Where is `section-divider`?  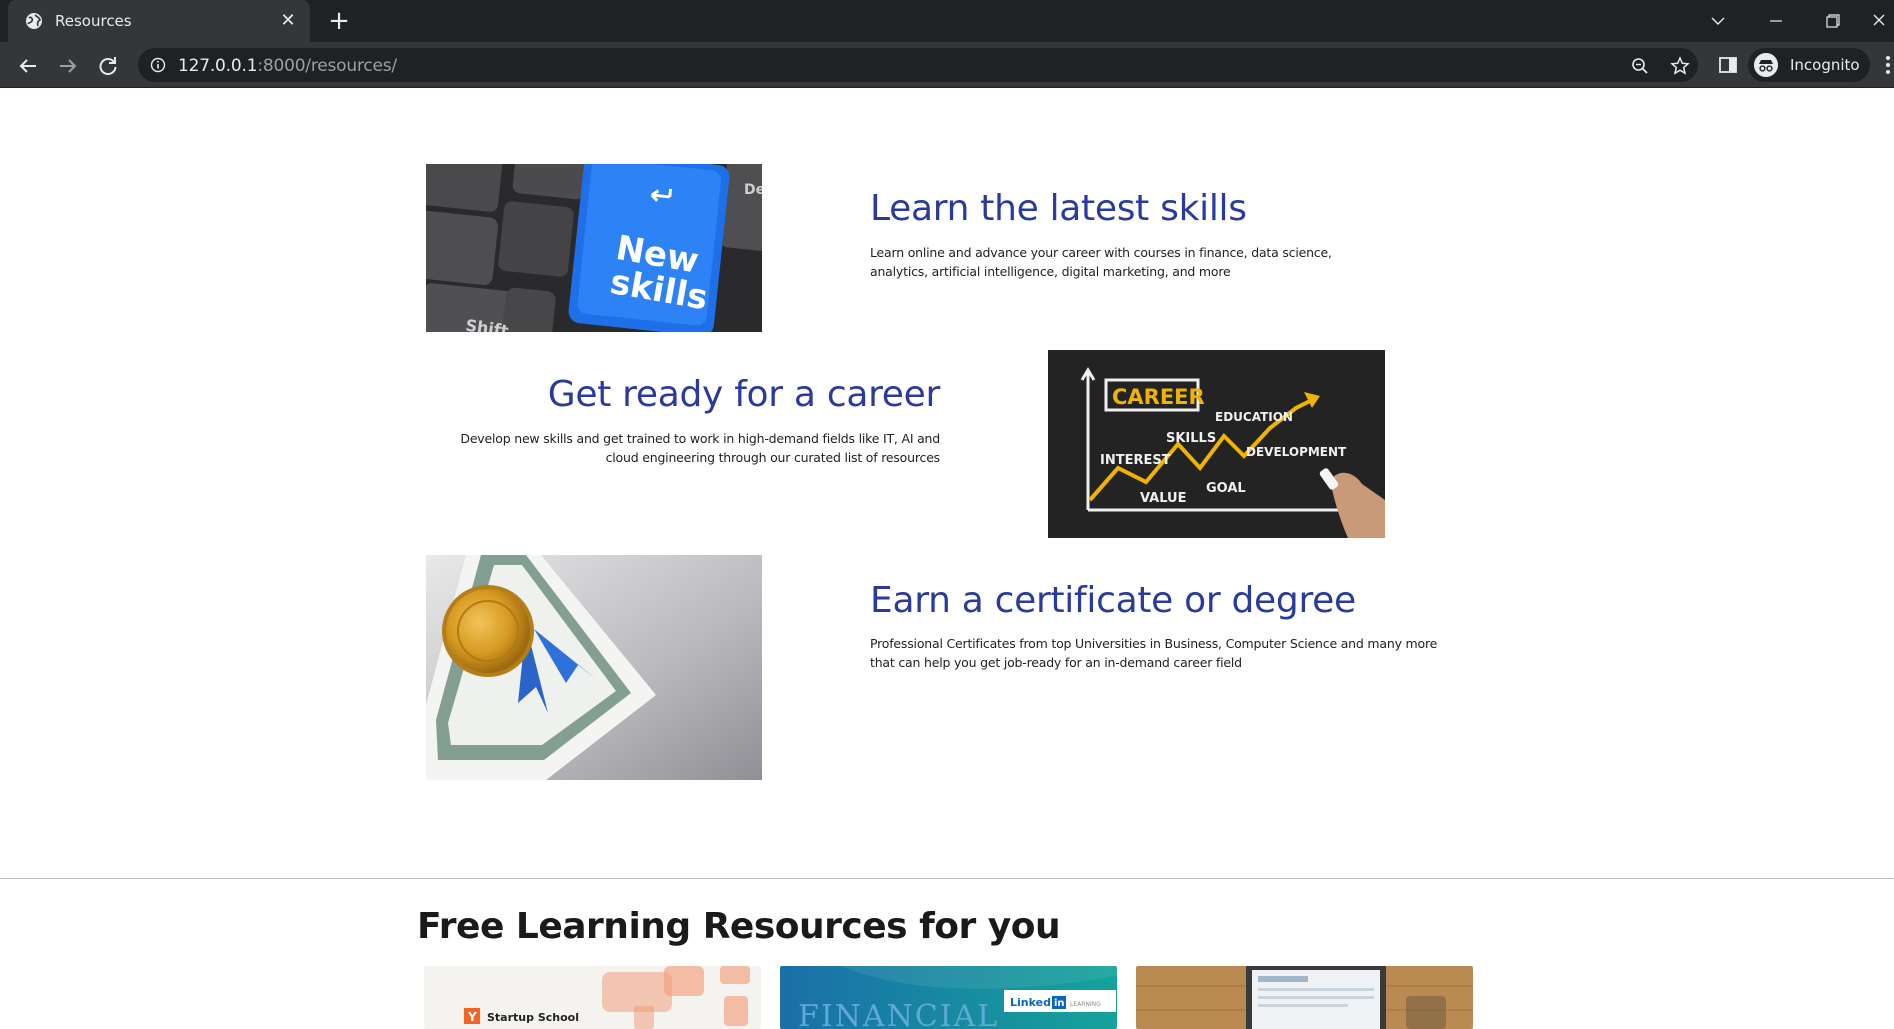
section-divider is located at coordinates (947, 878).